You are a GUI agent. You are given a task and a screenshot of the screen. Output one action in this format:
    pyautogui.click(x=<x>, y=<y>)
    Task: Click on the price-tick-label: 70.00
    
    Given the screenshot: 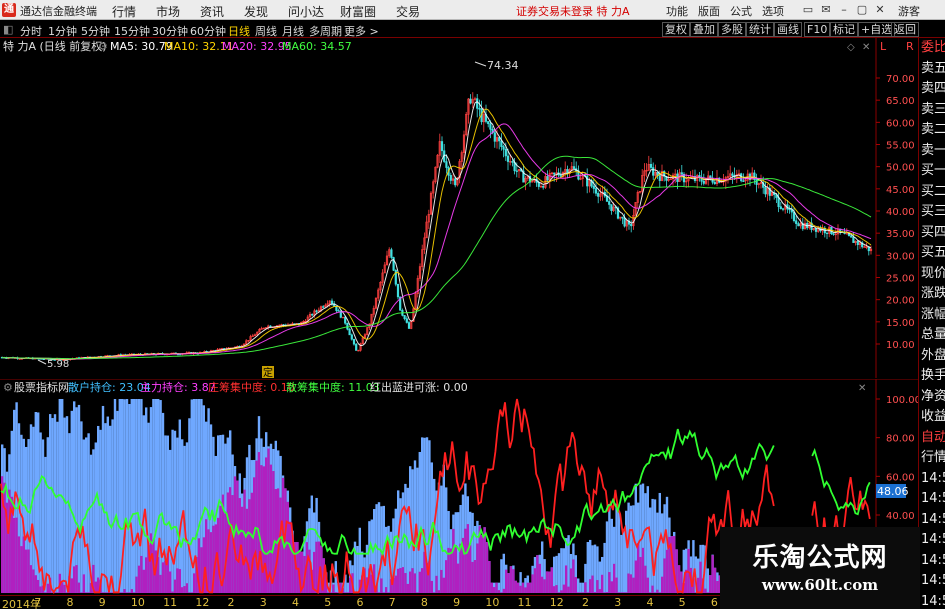 What is the action you would take?
    pyautogui.click(x=900, y=79)
    